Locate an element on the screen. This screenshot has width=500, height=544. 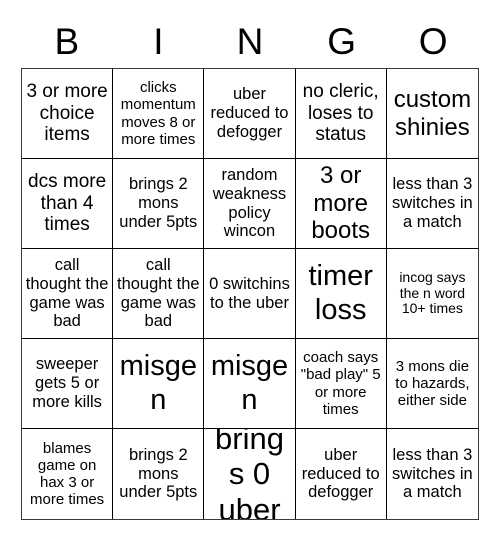
bingo-square: timer loss is located at coordinates (341, 294).